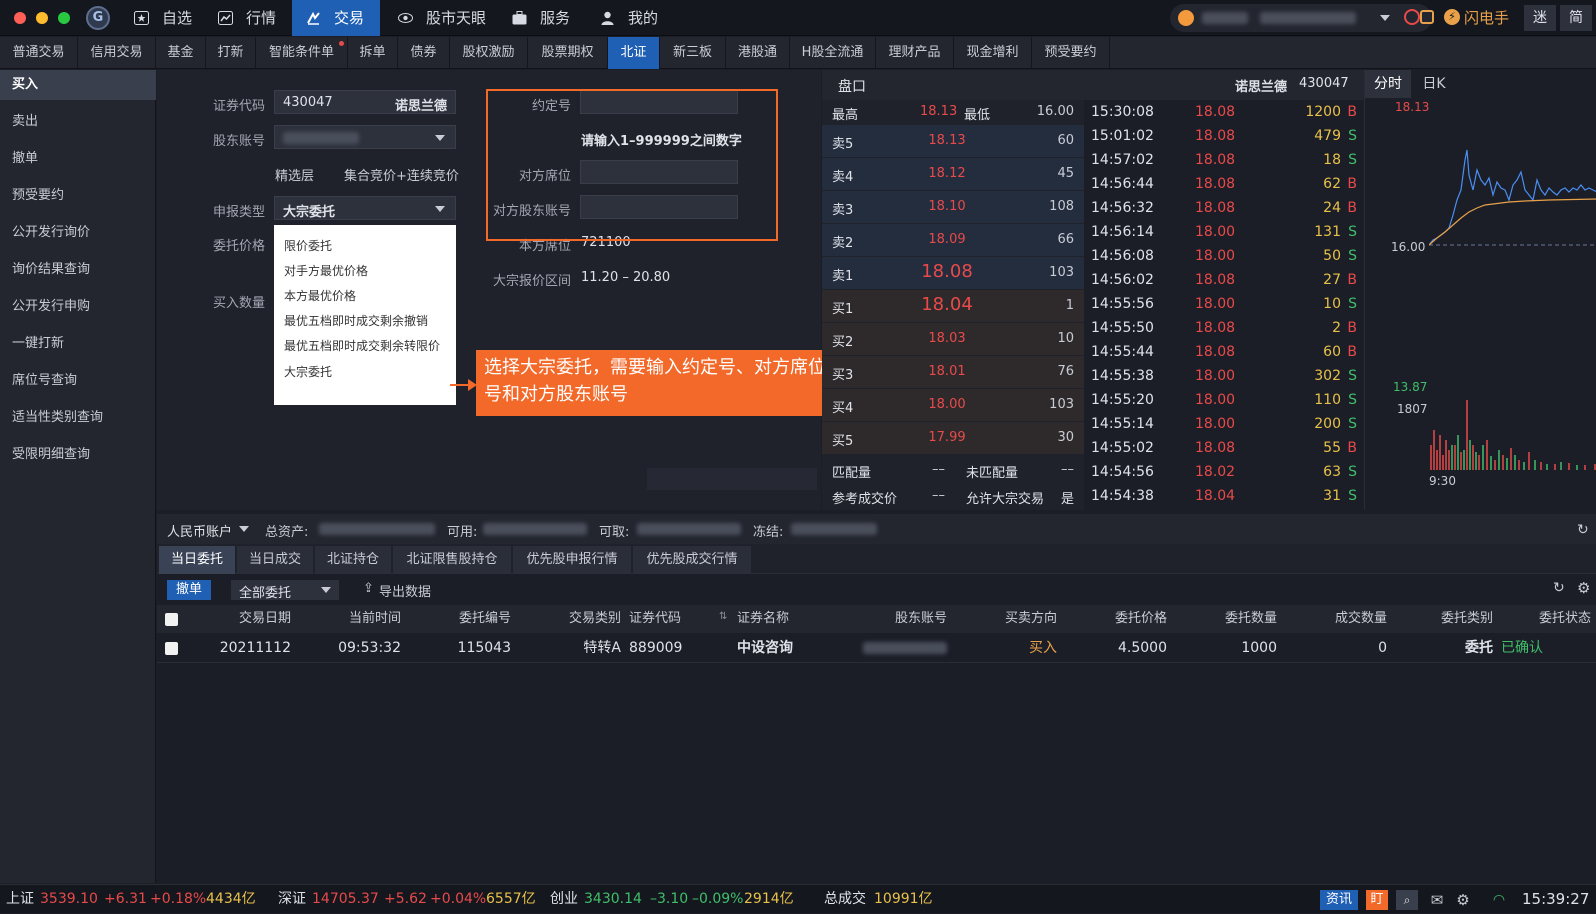 This screenshot has width=1596, height=914. I want to click on tab-intraday: 分时, so click(1388, 84).